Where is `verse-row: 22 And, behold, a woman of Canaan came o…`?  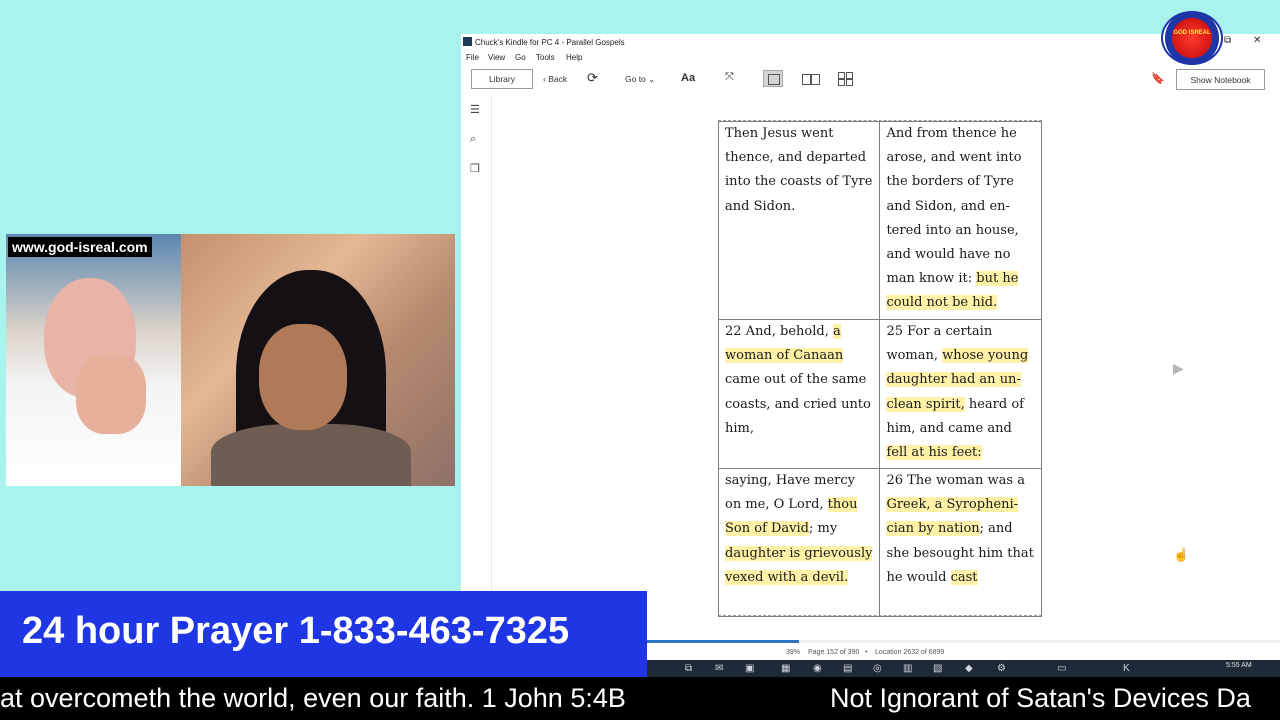 verse-row: 22 And, behold, a woman of Canaan came o… is located at coordinates (879, 394).